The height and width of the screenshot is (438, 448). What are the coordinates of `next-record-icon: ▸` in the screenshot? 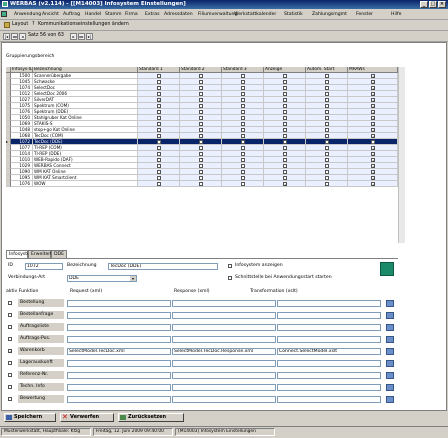 It's located at (73, 36).